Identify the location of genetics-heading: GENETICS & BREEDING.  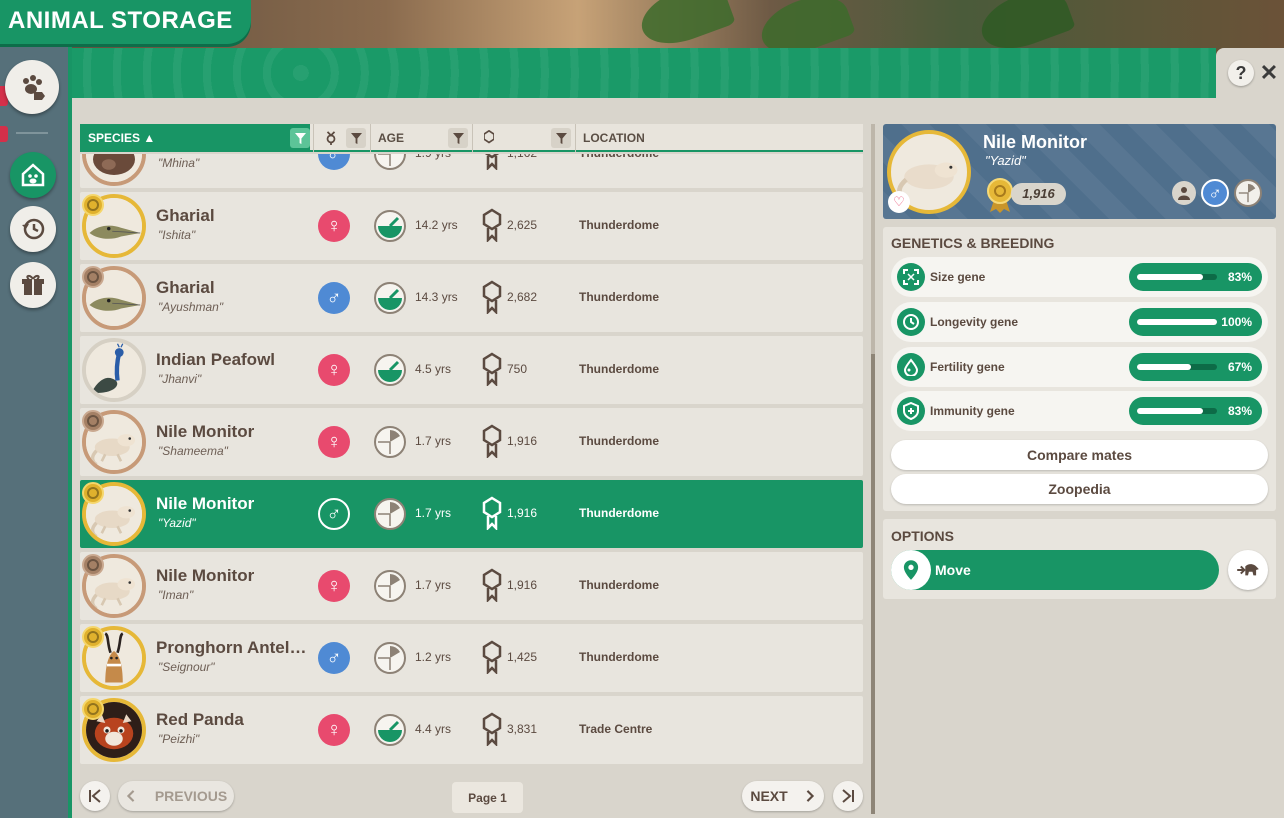
(973, 243).